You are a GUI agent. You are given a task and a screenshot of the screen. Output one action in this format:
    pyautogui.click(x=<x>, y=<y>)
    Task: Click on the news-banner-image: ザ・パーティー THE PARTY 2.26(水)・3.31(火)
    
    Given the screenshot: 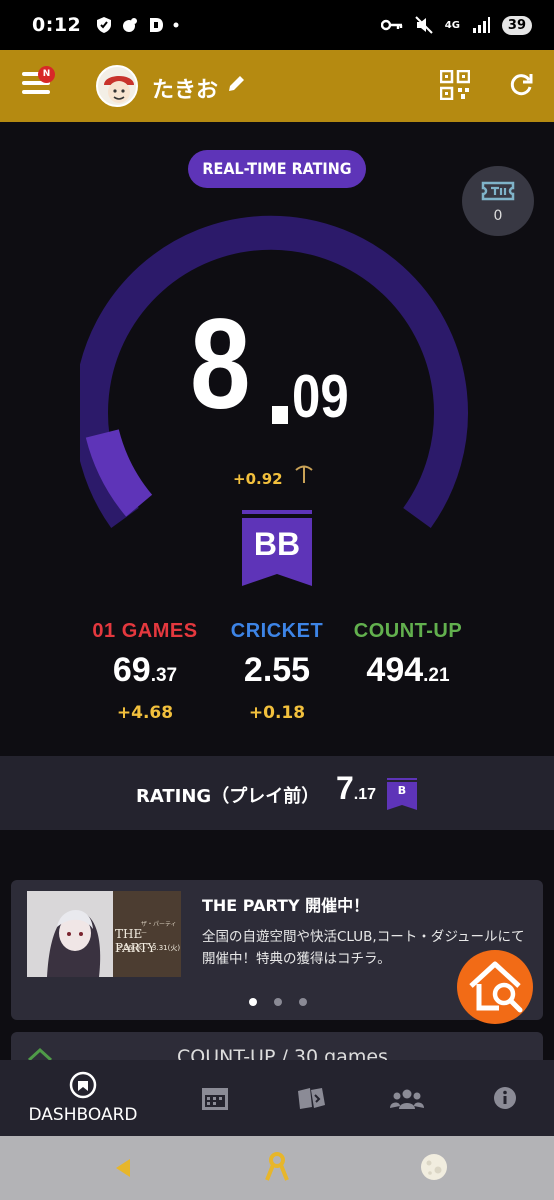 What is the action you would take?
    pyautogui.click(x=104, y=934)
    